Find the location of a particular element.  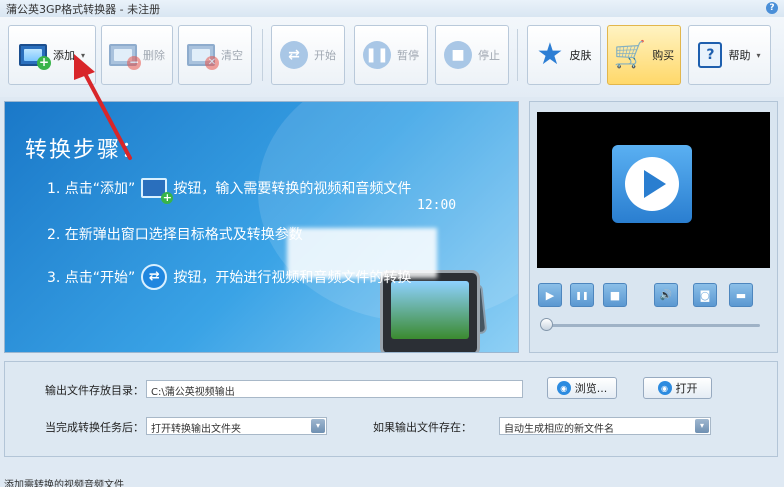

after-done-value: 打开转换输出文件夹 is located at coordinates (196, 429).